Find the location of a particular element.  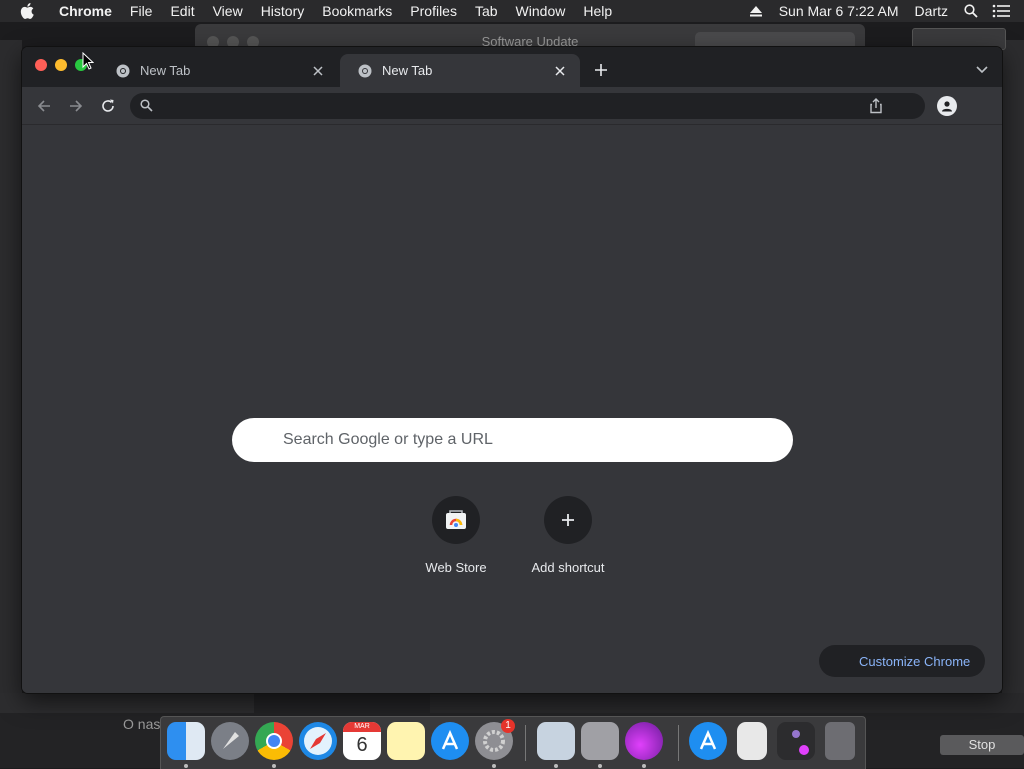

notes-icon is located at coordinates (406, 741).